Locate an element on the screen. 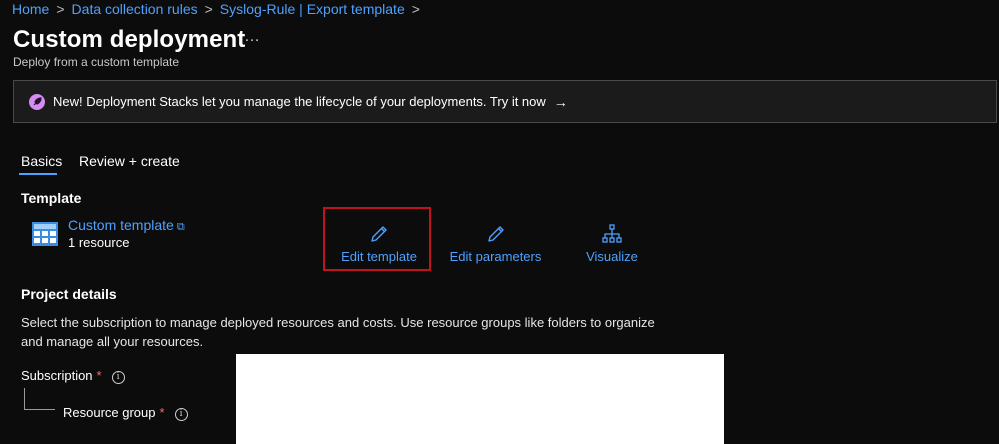  subscription-label: Subscription * i is located at coordinates (73, 376).